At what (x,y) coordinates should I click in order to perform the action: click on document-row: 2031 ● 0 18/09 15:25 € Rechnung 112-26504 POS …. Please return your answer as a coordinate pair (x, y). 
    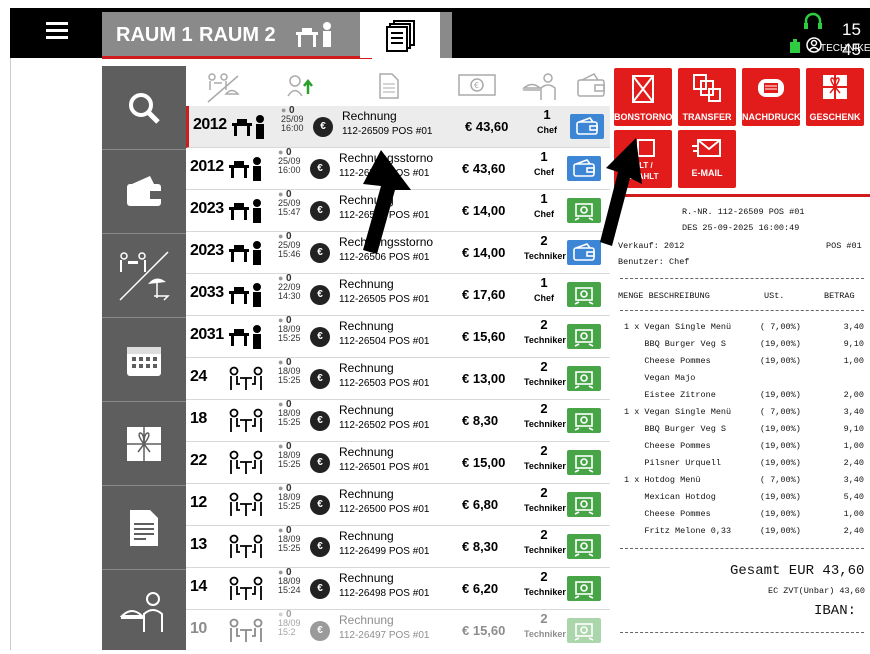
    Looking at the image, I should click on (398, 337).